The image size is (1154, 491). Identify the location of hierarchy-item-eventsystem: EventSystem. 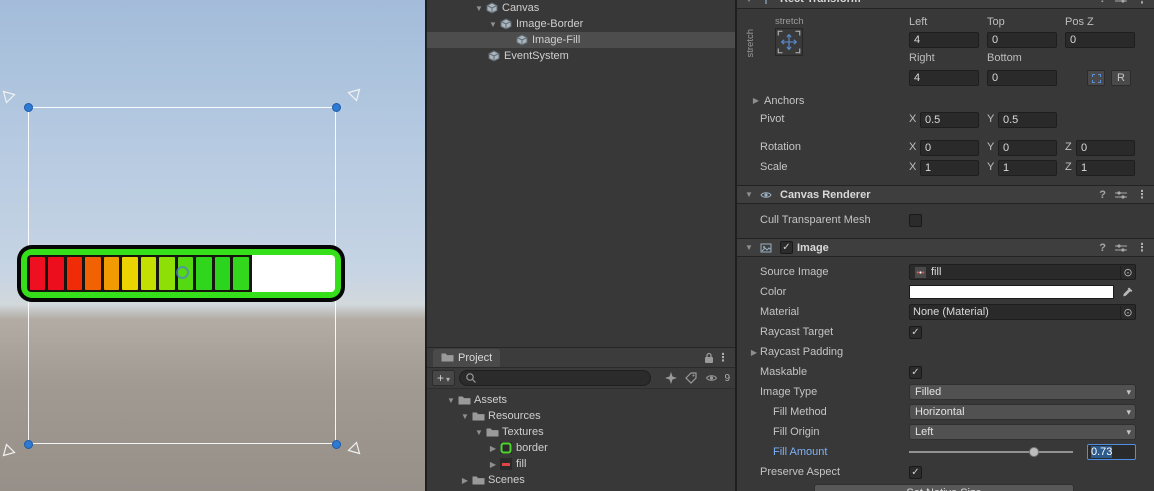
(581, 56).